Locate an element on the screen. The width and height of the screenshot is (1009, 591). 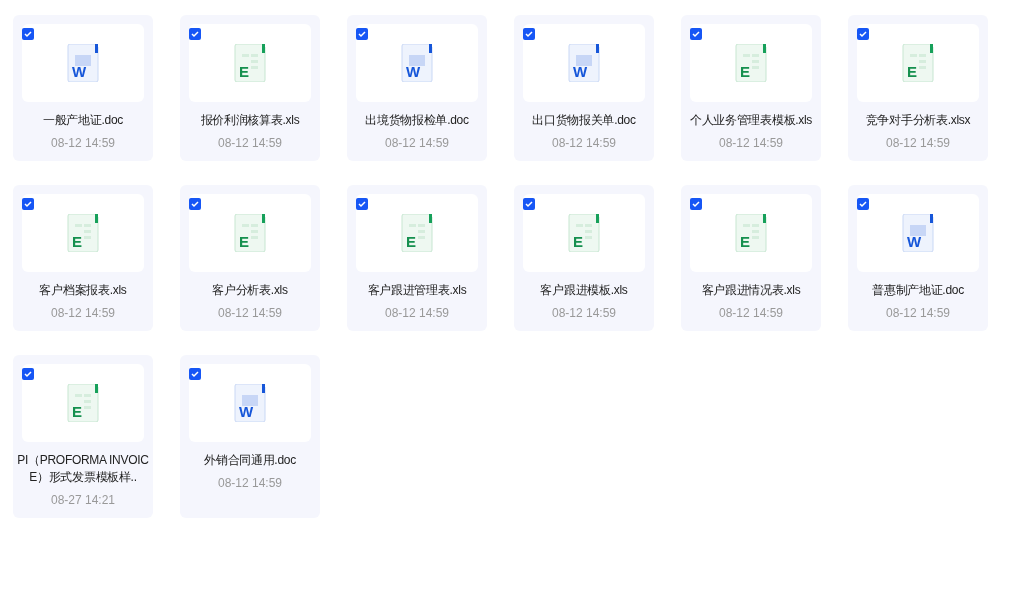
file-card: E 个人业务管理表模板.xls 08-12 14:59 is located at coordinates (751, 88).